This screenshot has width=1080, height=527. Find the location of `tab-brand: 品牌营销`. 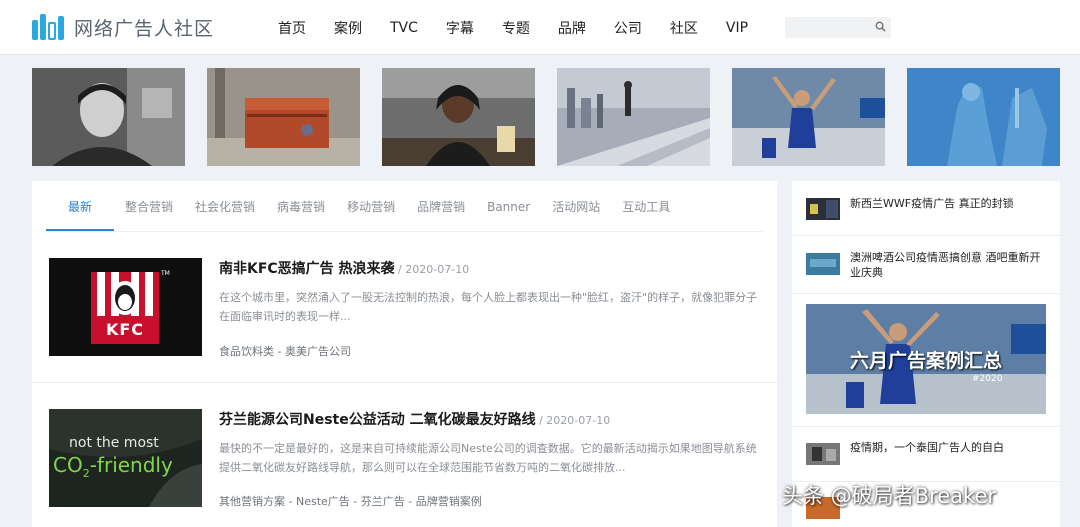

tab-brand: 品牌营销 is located at coordinates (441, 206).